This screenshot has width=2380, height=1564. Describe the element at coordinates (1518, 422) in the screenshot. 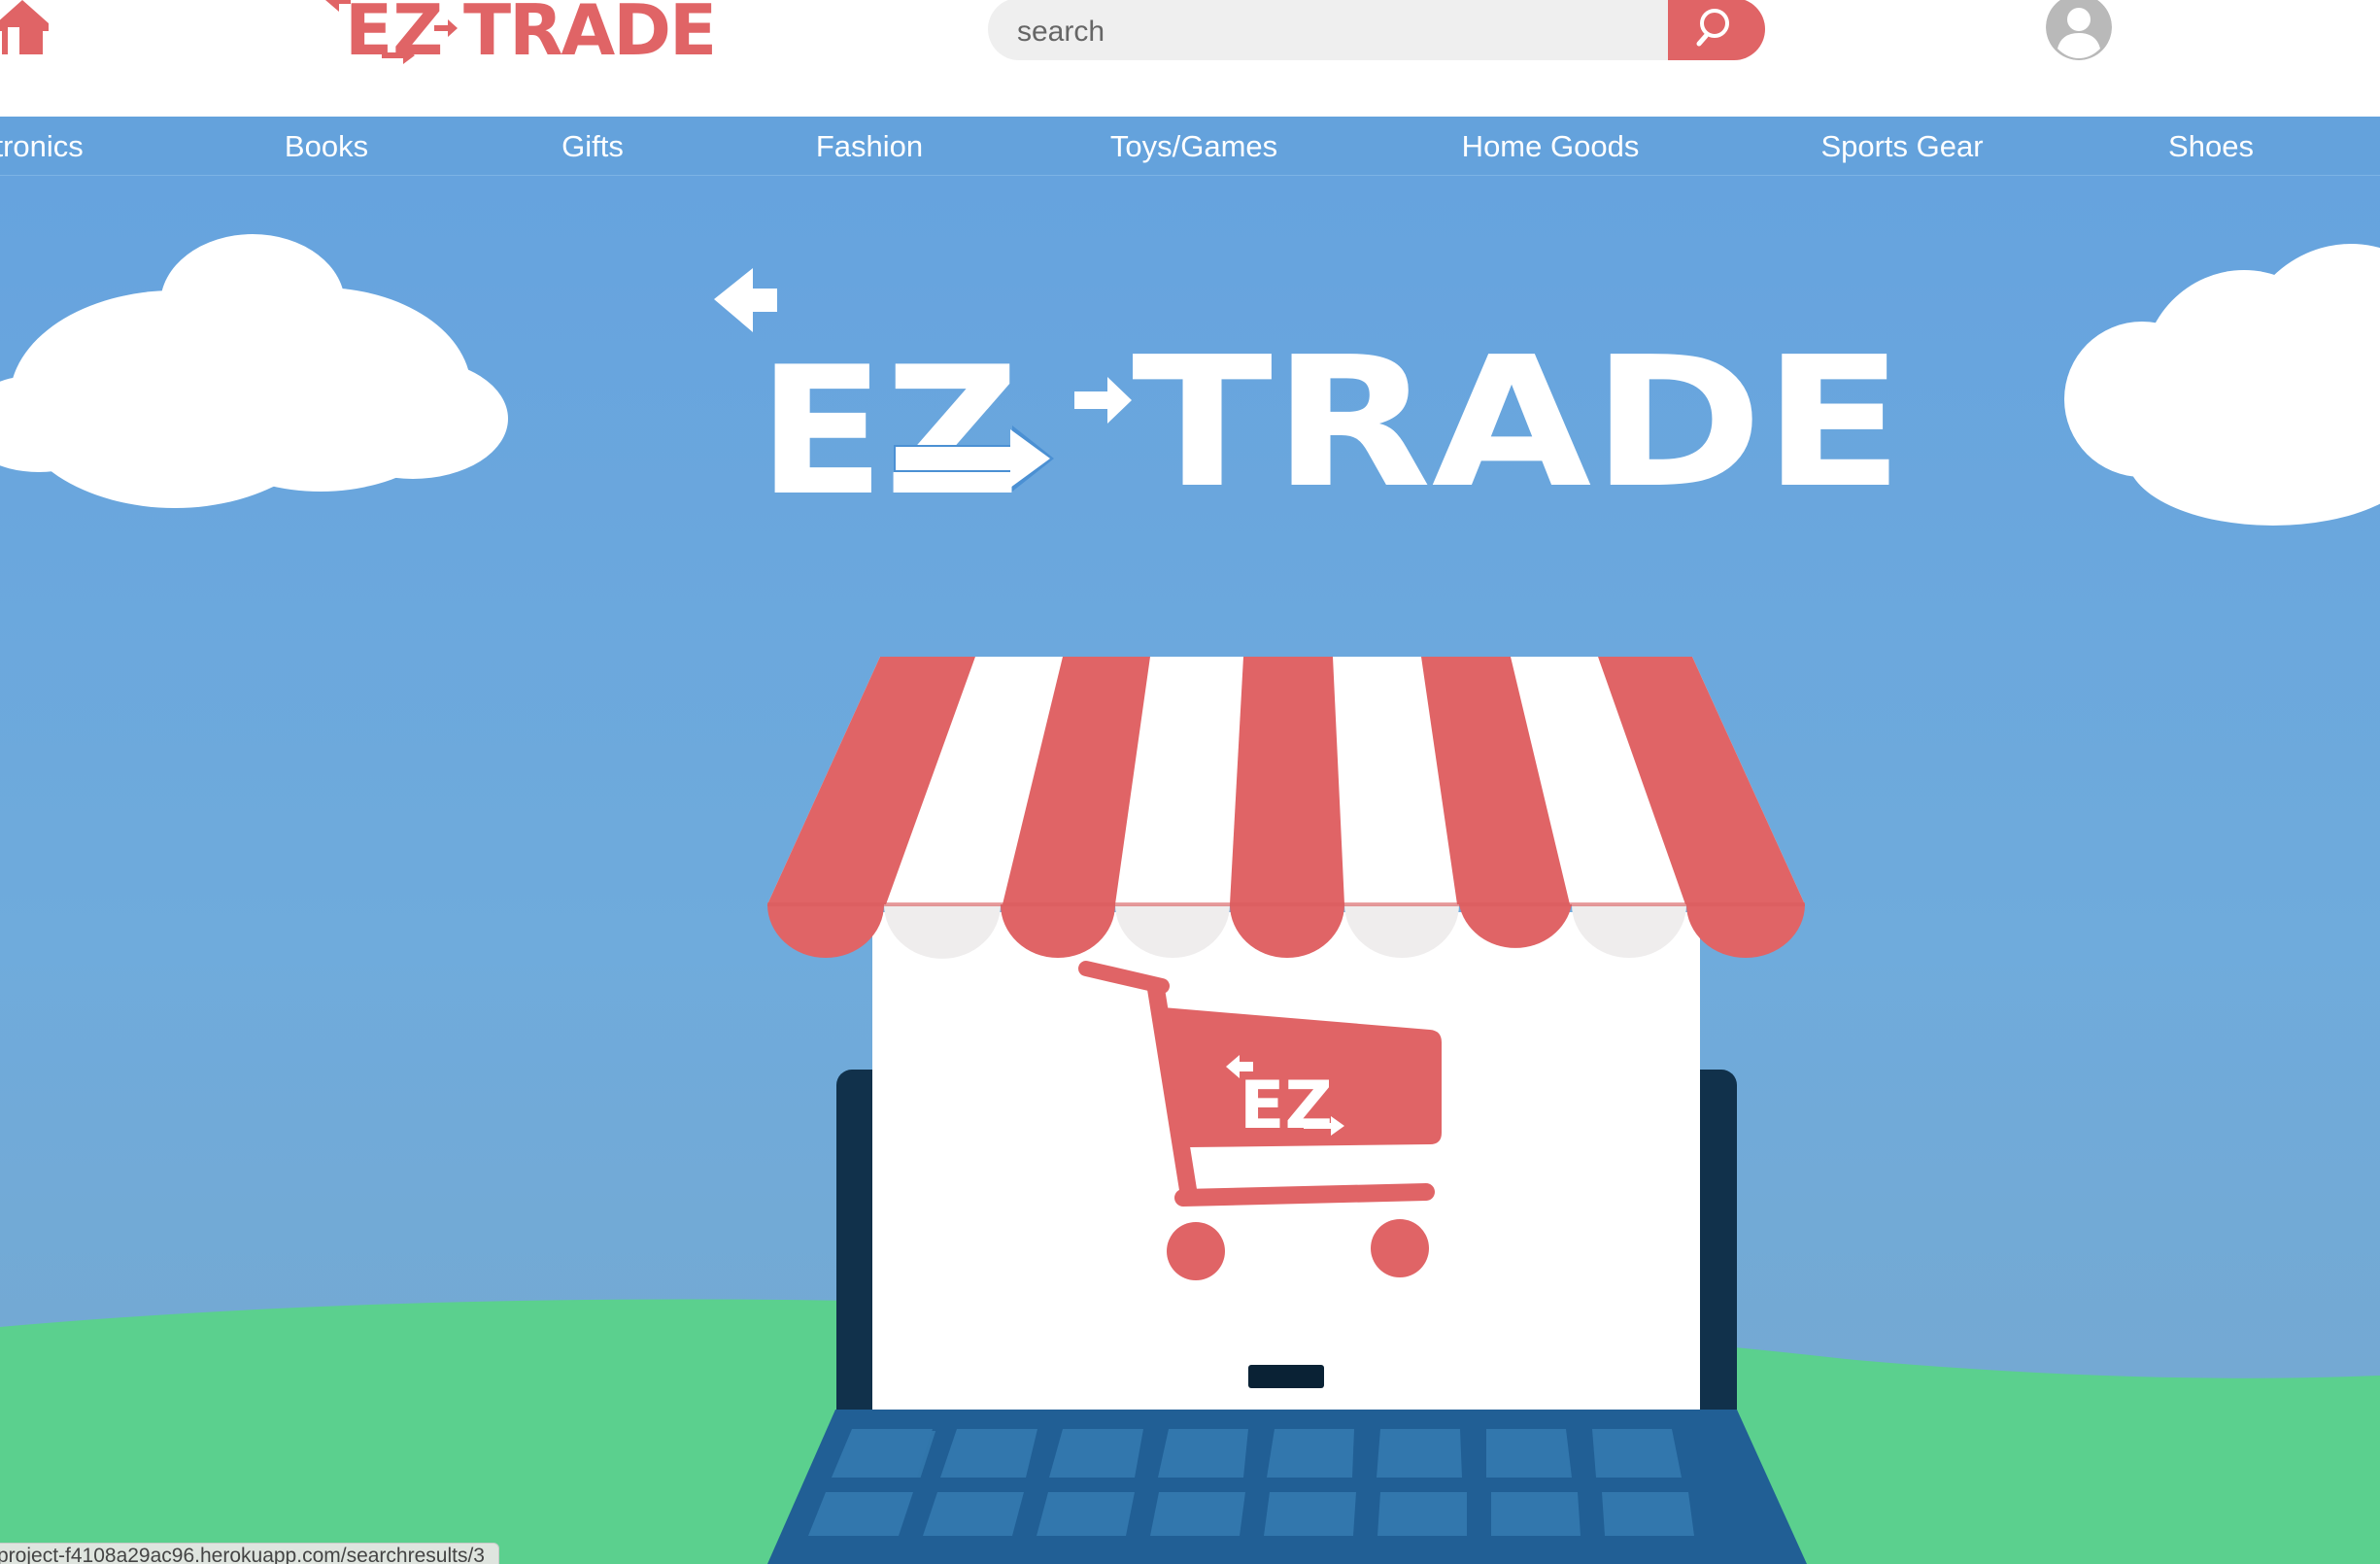

I see `hero-logo-trade: TRADE` at that location.